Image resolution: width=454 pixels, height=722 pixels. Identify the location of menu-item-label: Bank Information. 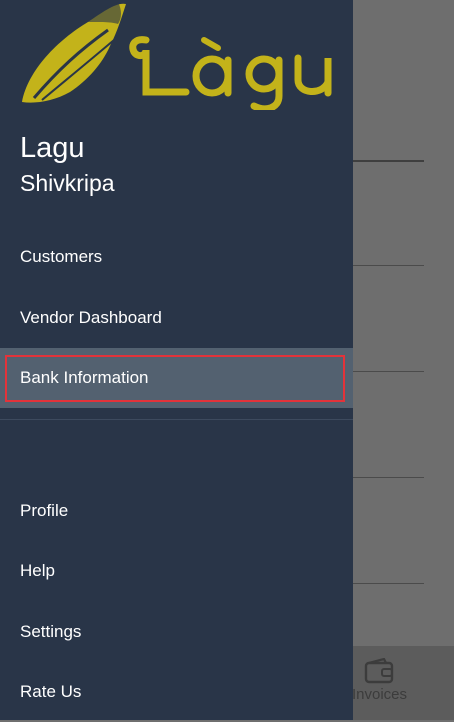
(84, 377).